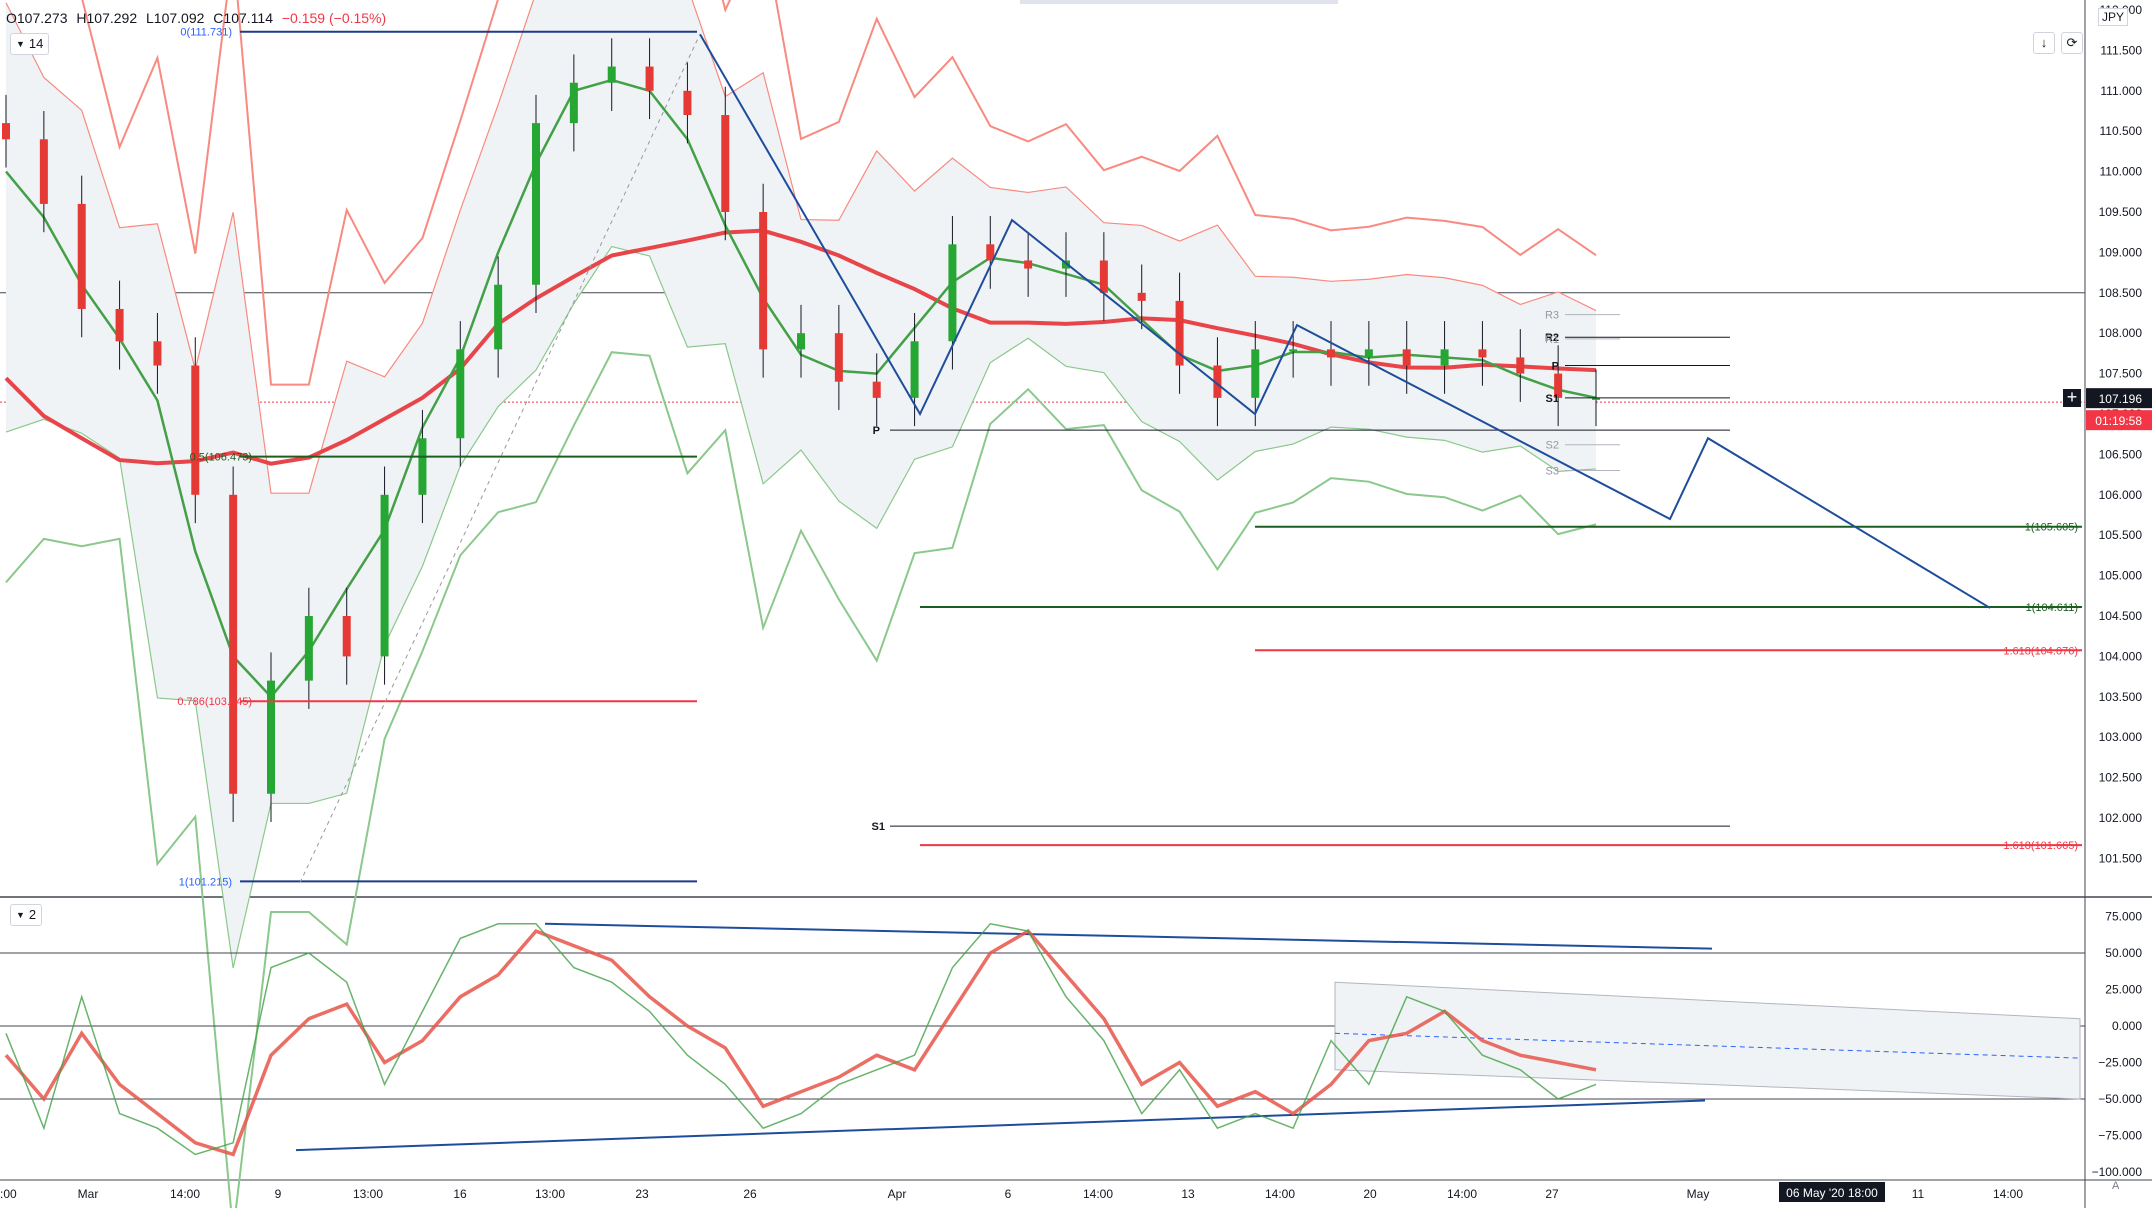  Describe the element at coordinates (26, 915) in the screenshot. I see `sub-indicators-chip: ▼ 2` at that location.